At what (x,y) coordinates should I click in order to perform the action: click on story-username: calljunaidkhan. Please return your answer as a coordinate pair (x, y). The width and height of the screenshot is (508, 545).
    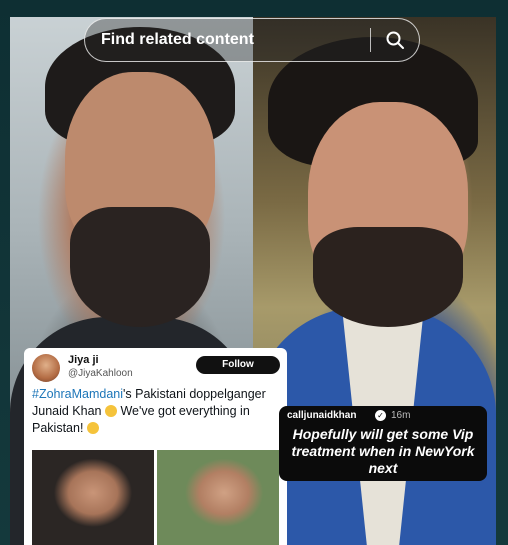
    Looking at the image, I should click on (322, 415).